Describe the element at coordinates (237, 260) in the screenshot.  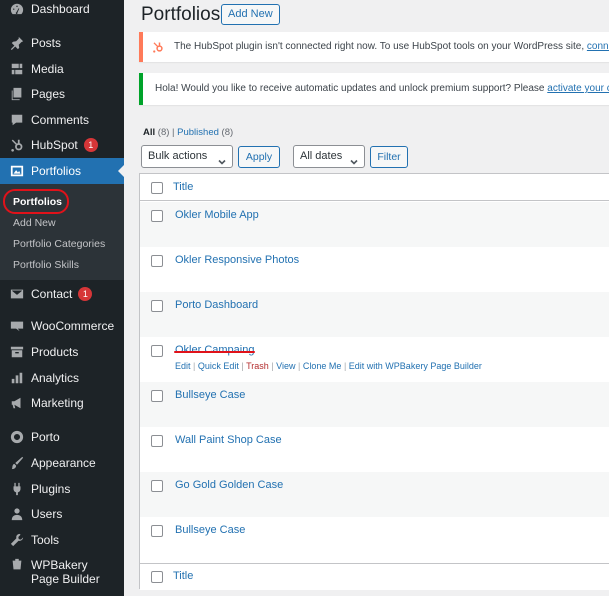
I see `row-title-link: Okler Responsive Photos` at that location.